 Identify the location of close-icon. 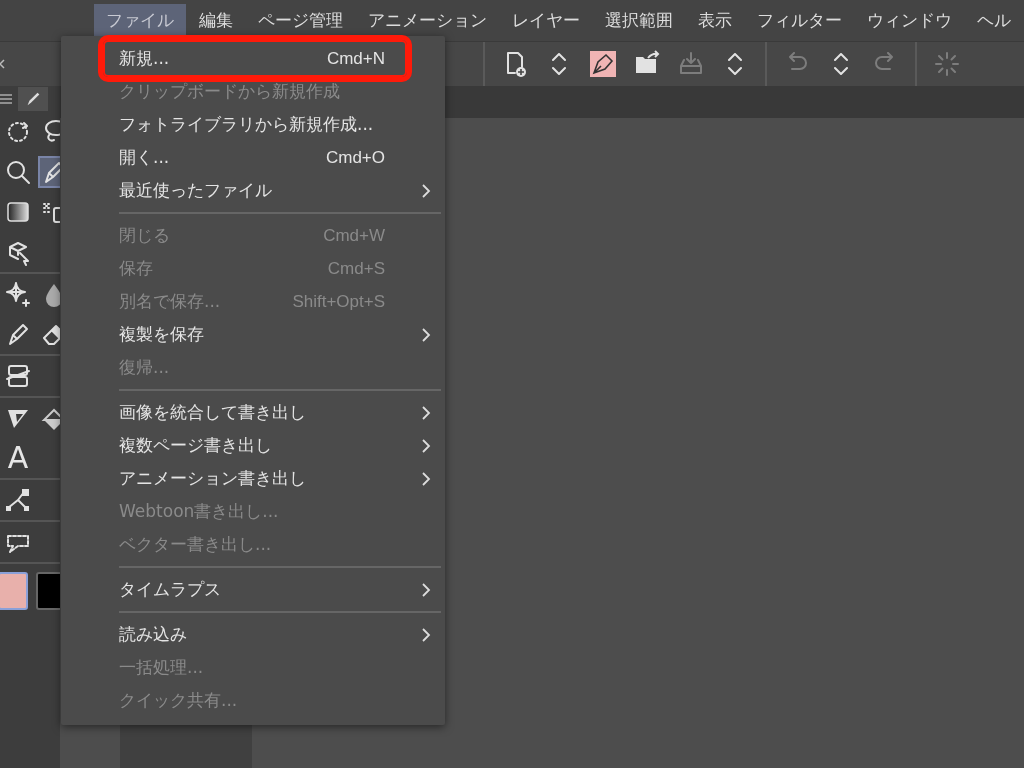
(4, 64).